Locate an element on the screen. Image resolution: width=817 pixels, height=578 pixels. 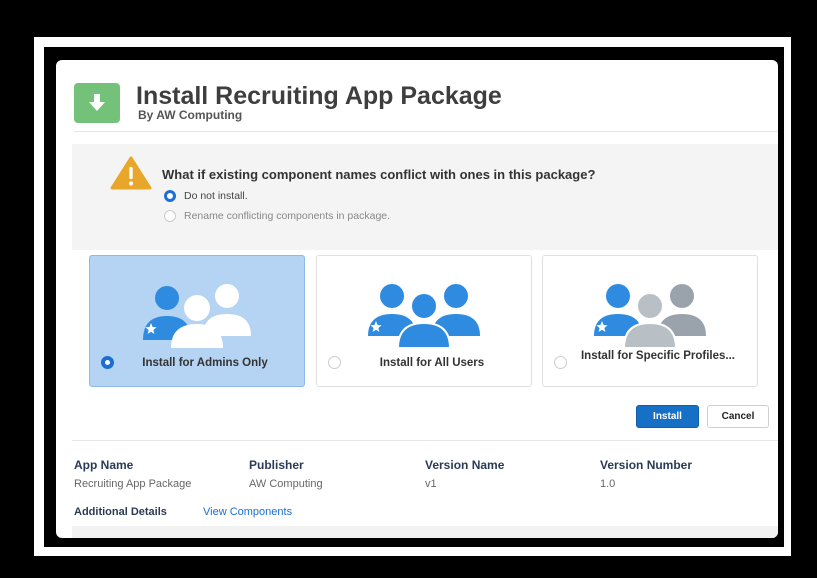
download-arrow-icon is located at coordinates (97, 103).